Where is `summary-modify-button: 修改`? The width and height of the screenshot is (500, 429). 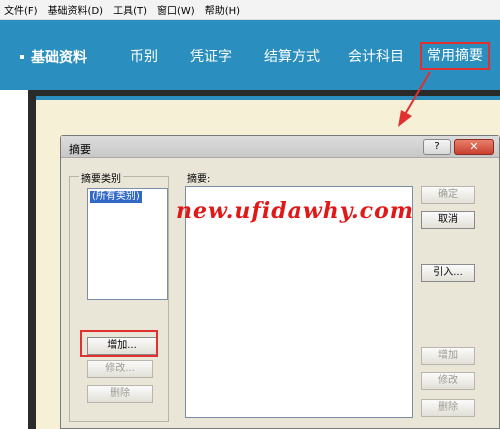
summary-modify-button: 修改 is located at coordinates (448, 381).